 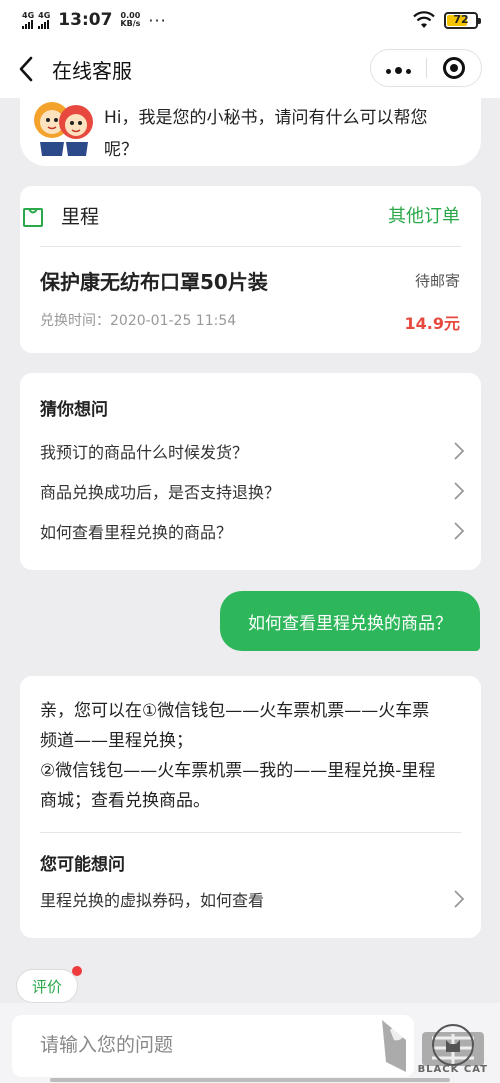 I want to click on faq-item: 商品兑换成功后，是否支持退换？, so click(x=250, y=491).